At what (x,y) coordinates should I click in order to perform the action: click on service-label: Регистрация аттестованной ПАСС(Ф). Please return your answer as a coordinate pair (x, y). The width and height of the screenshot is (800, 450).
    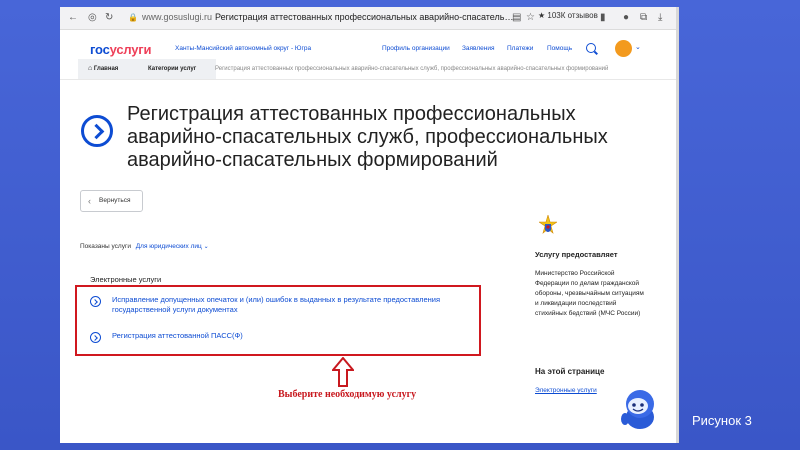
    Looking at the image, I should click on (177, 335).